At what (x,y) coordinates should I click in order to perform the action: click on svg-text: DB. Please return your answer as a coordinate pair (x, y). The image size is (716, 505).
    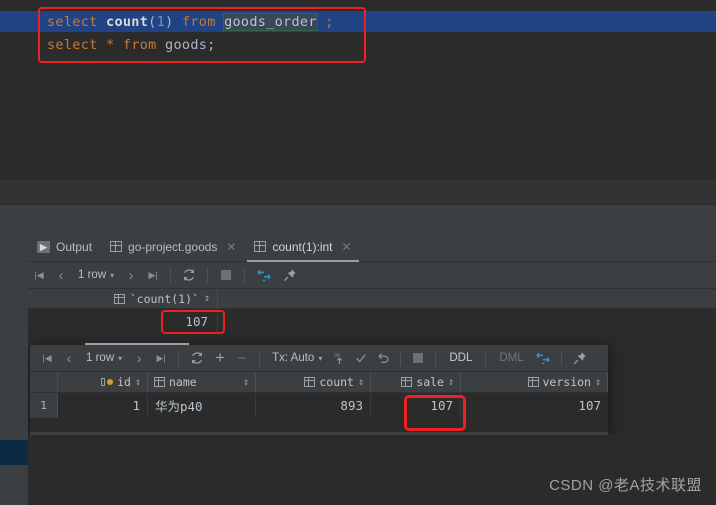
    Looking at the image, I should click on (337, 354).